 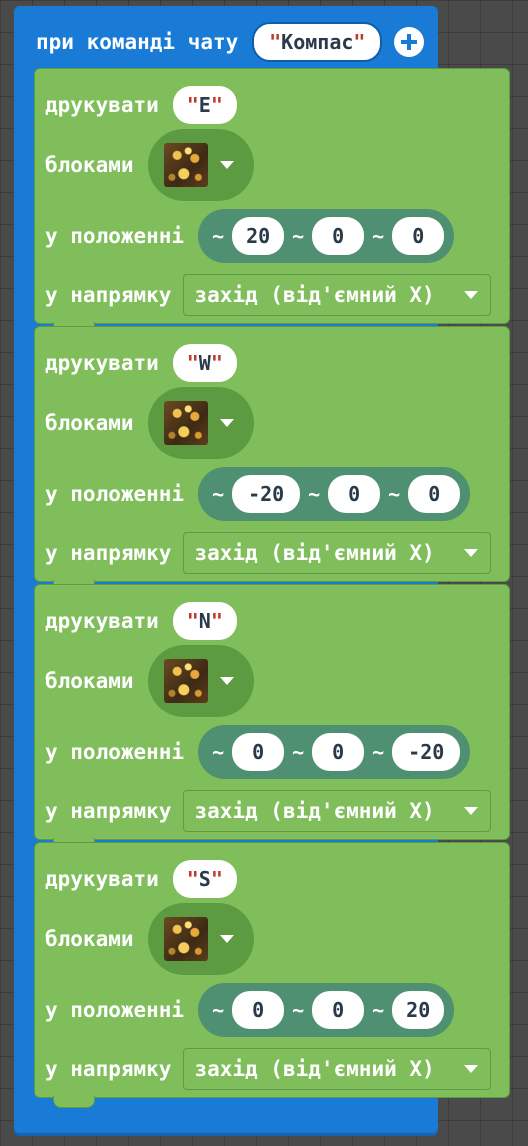 I want to click on event-header: при команді чату " Компас ", so click(x=230, y=42).